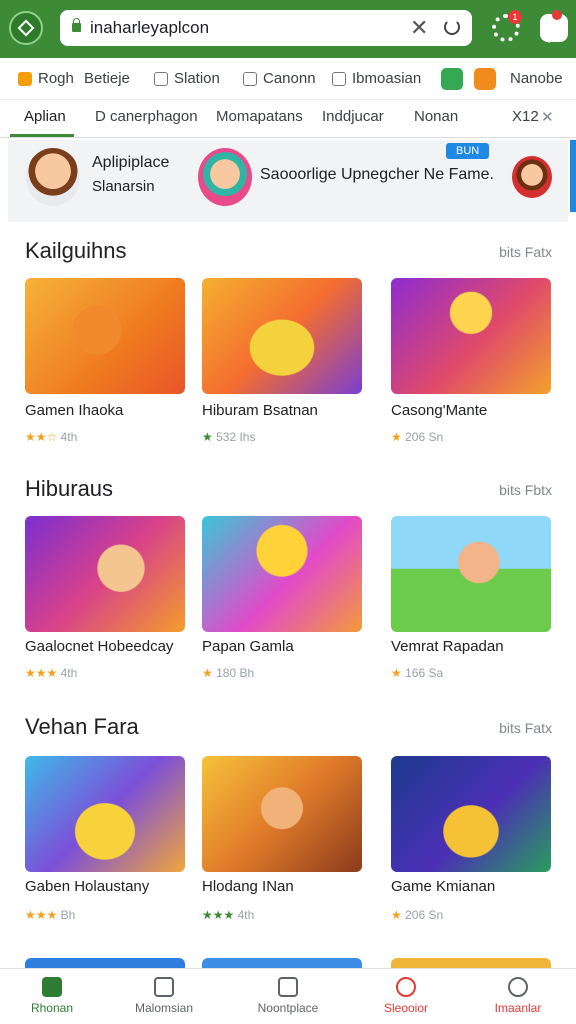 The width and height of the screenshot is (576, 1024). What do you see at coordinates (45, 116) in the screenshot?
I see `tab-aplian: Aplian` at bounding box center [45, 116].